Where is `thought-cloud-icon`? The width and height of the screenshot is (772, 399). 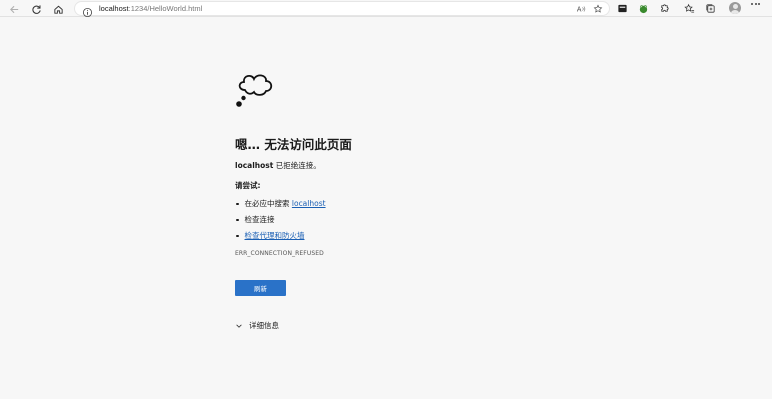
thought-cloud-icon is located at coordinates (254, 90).